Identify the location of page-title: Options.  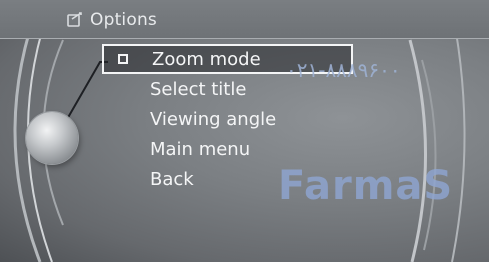
(123, 20).